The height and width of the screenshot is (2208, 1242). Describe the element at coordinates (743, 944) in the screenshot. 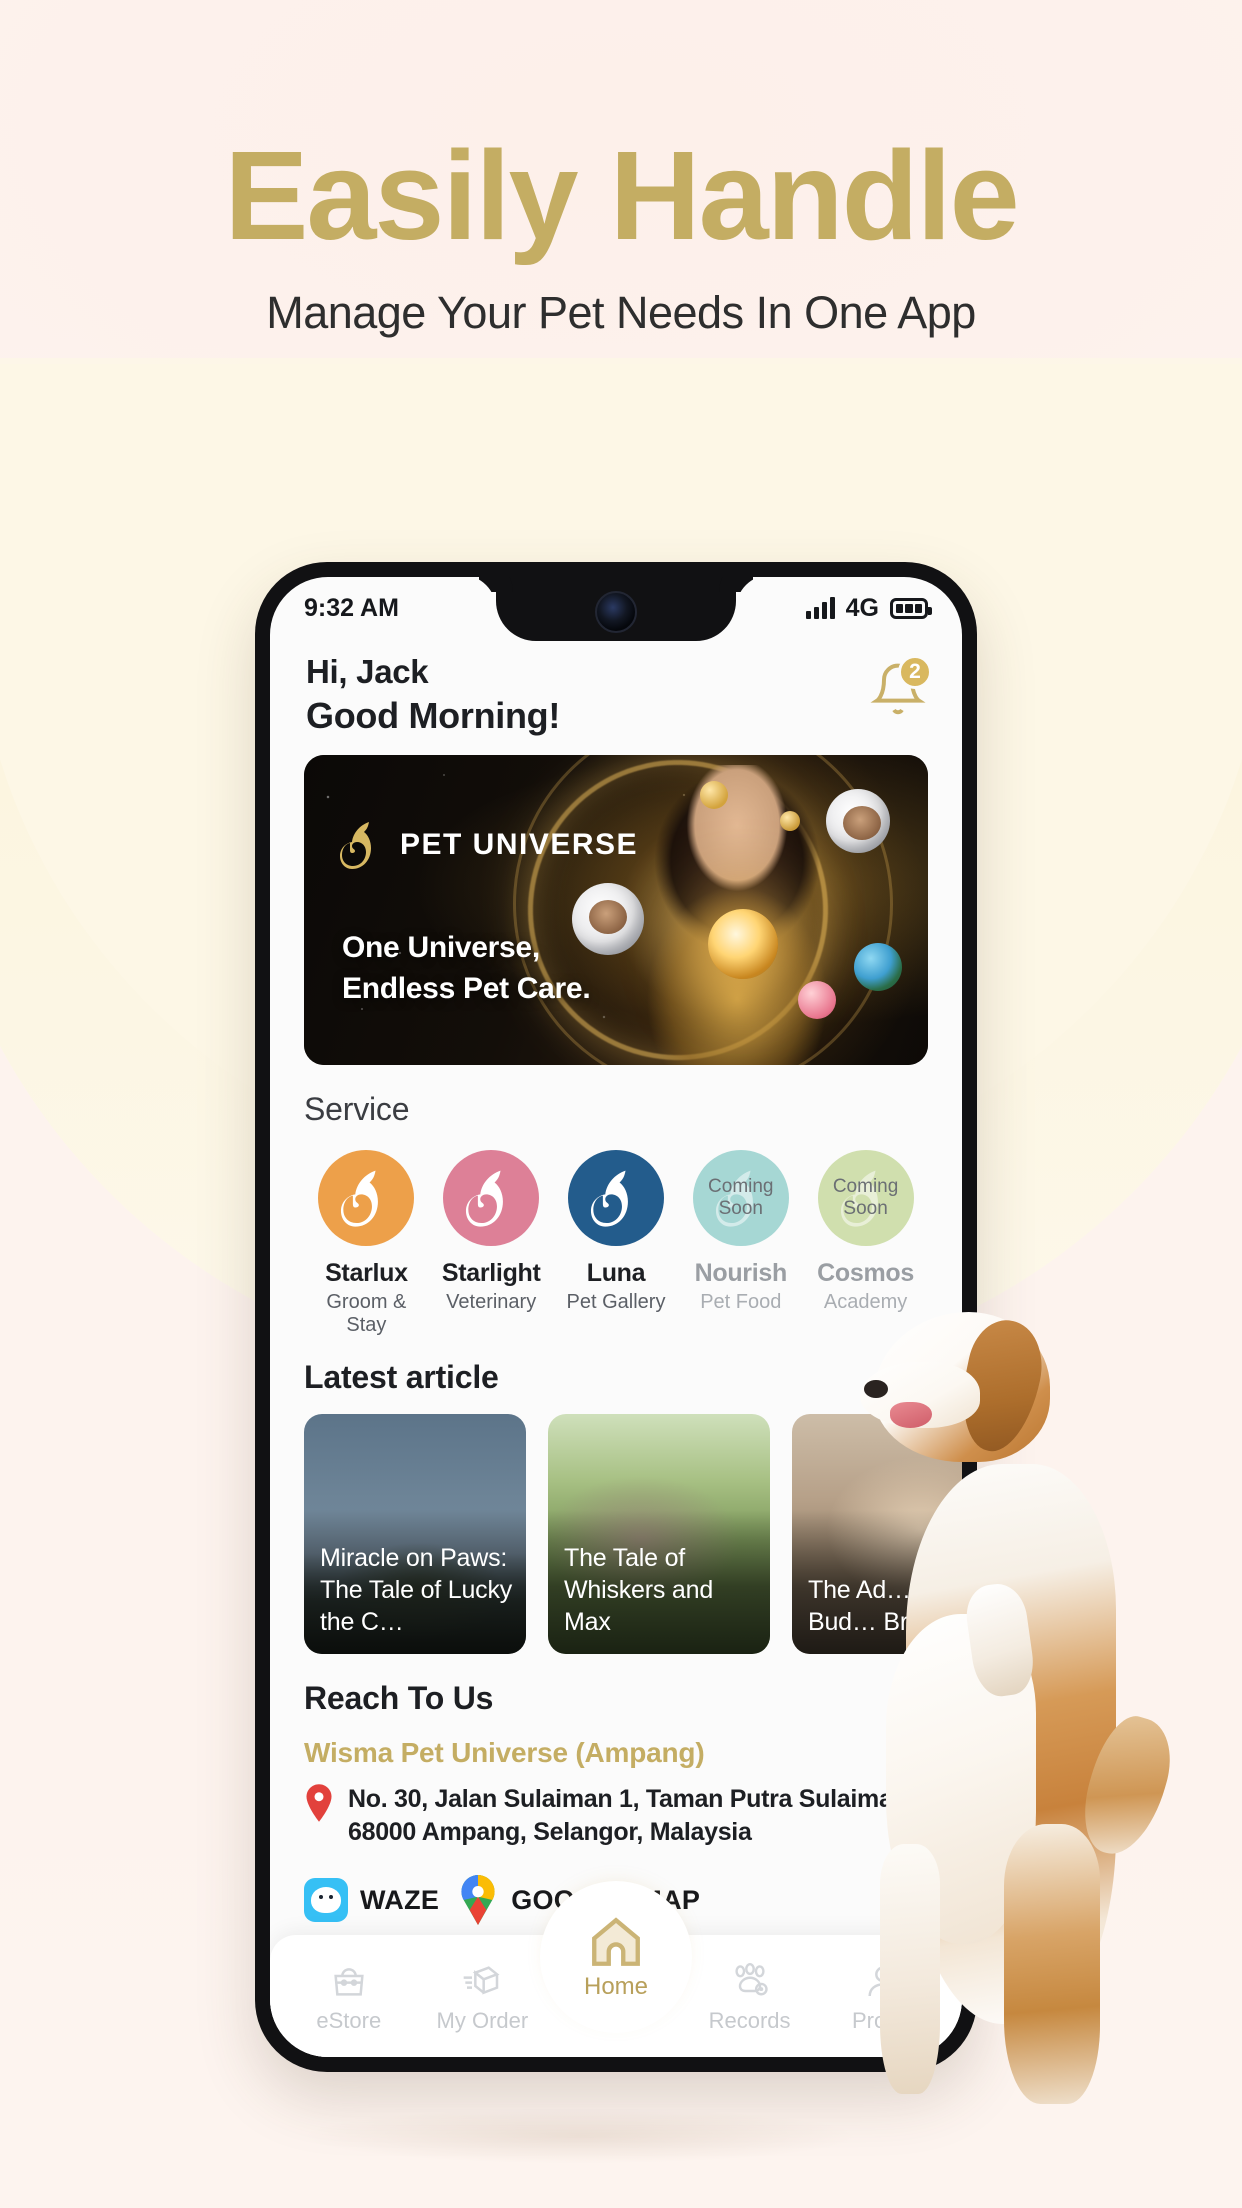

I see `banner-glow-orb` at that location.